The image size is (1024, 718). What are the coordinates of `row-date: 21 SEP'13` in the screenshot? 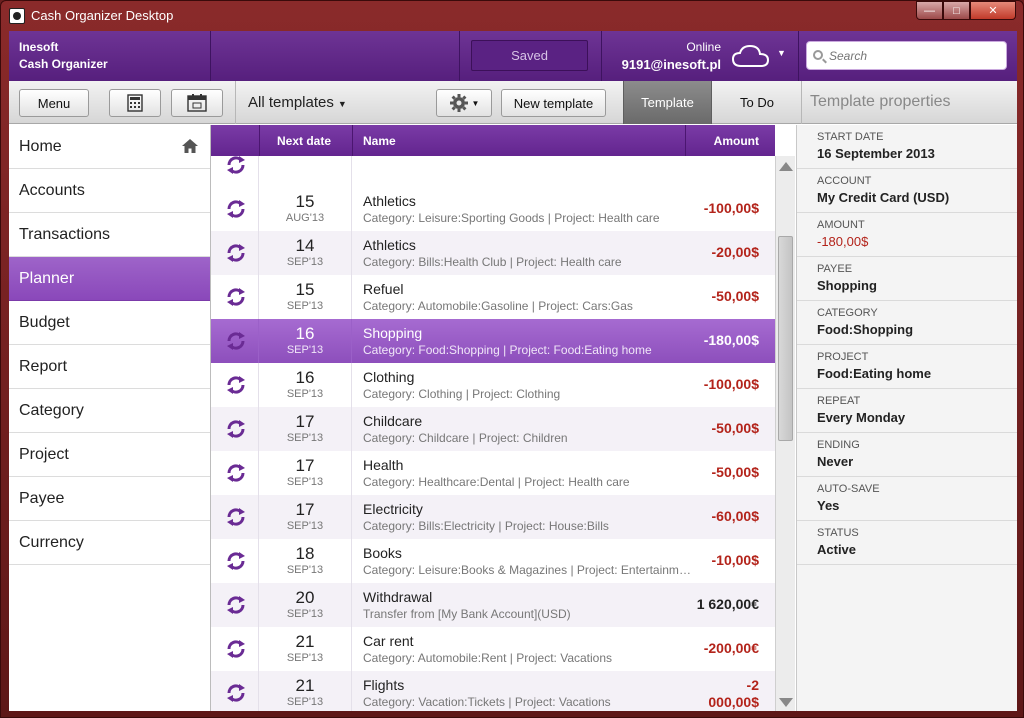 It's located at (305, 649).